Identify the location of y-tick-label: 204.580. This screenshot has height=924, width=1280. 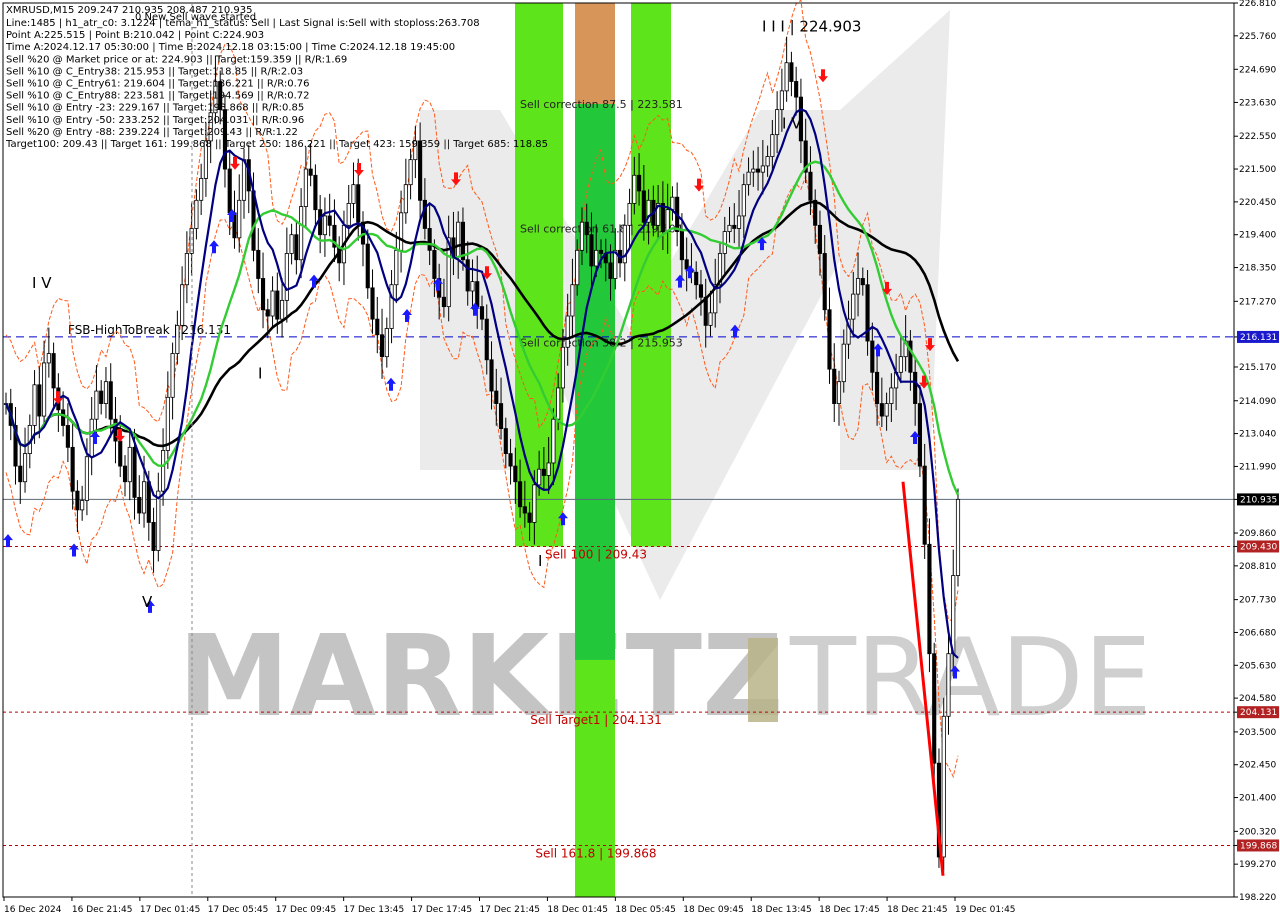
(1257, 699).